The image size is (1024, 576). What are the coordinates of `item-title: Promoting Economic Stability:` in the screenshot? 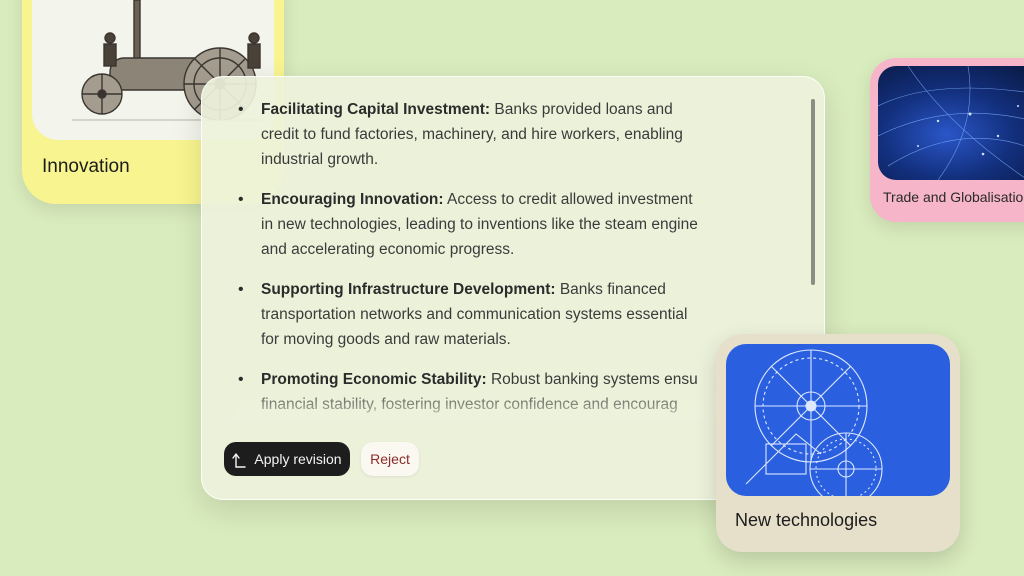 It's located at (374, 379).